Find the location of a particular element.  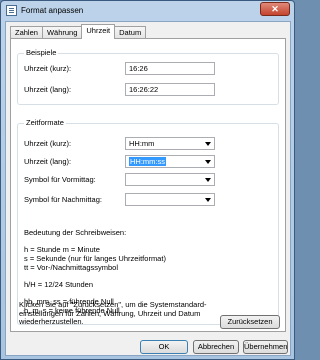

format-short-value: HH:mm is located at coordinates (142, 143).